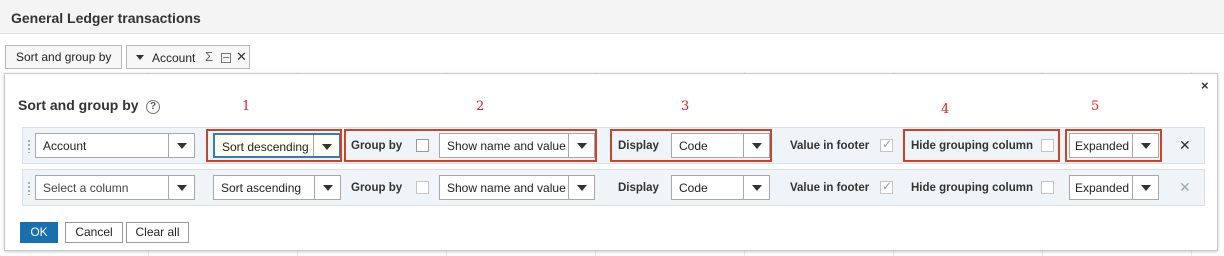 The image size is (1224, 256). I want to click on clear-all-button: Clear all, so click(157, 232).